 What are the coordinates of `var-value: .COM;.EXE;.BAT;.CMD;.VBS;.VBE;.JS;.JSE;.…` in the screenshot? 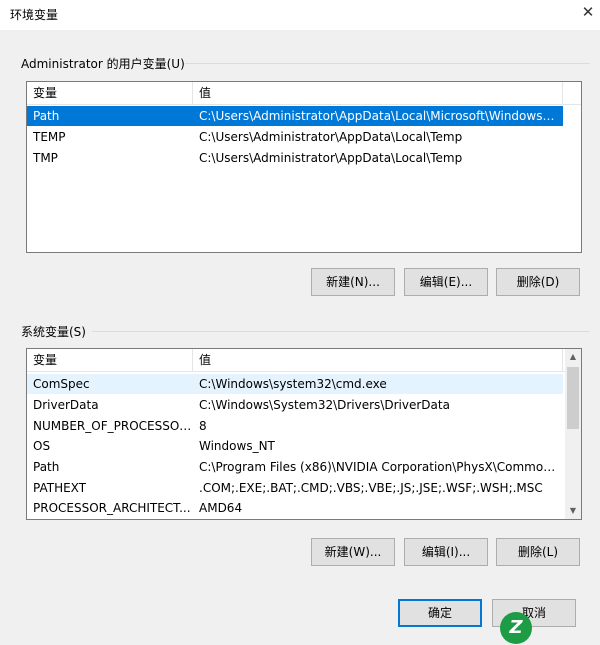 It's located at (371, 488).